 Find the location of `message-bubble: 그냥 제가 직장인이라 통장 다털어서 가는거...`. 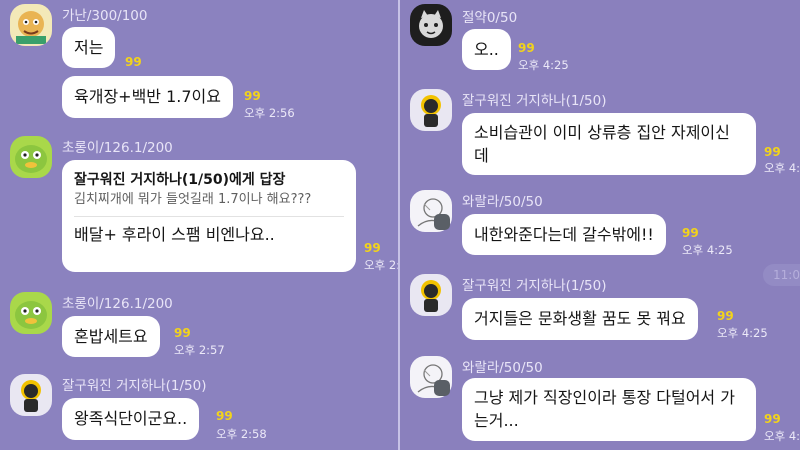

message-bubble: 그냥 제가 직장인이라 통장 다털어서 가는거... is located at coordinates (609, 409).